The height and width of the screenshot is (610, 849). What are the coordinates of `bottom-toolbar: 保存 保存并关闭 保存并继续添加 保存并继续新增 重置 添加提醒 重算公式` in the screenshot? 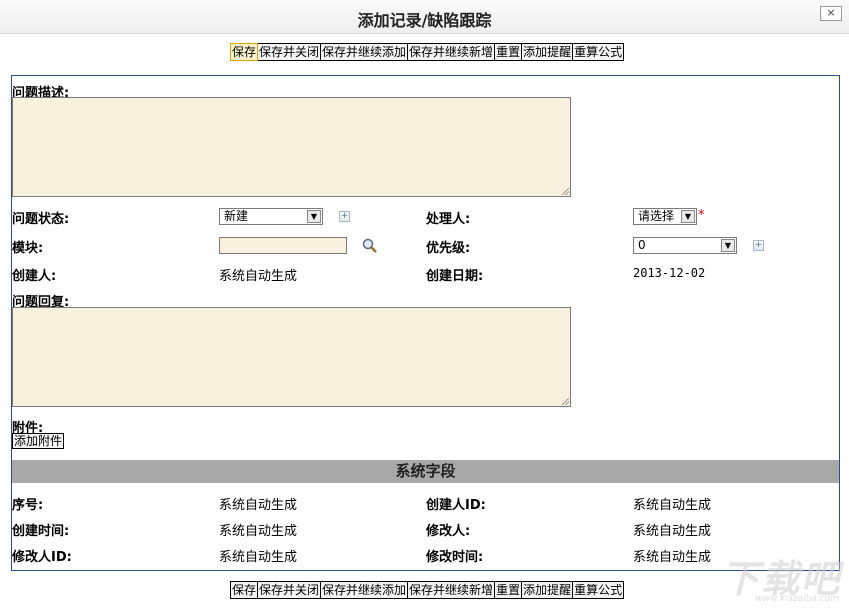 It's located at (427, 590).